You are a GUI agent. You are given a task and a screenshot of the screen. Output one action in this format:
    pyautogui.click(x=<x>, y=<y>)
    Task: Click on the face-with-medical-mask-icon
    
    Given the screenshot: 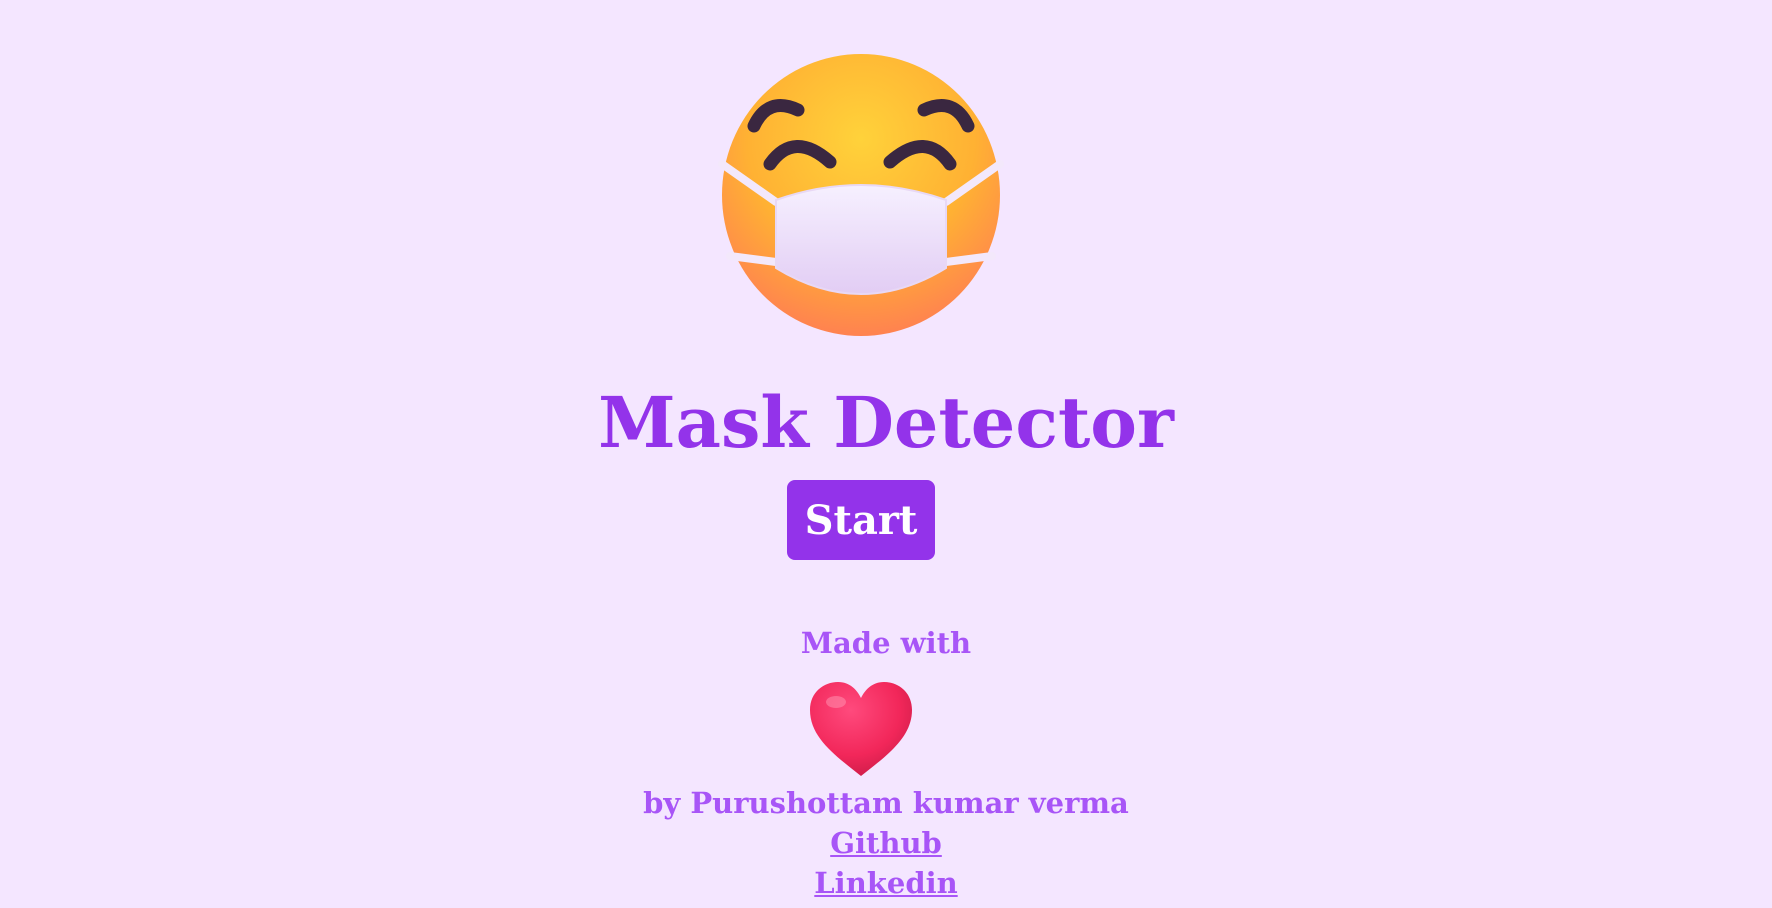 What is the action you would take?
    pyautogui.click(x=861, y=195)
    